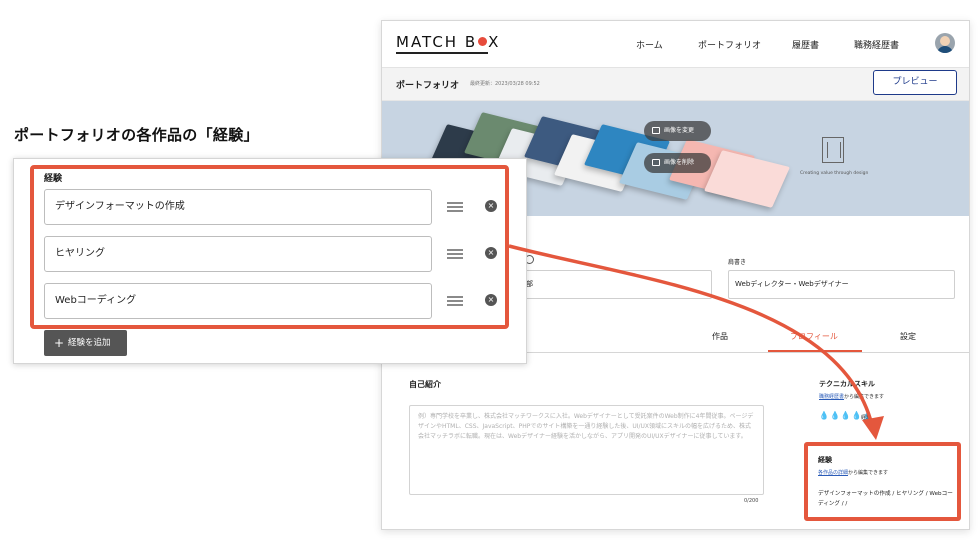 The width and height of the screenshot is (980, 544). I want to click on brand-mark-icon, so click(833, 150).